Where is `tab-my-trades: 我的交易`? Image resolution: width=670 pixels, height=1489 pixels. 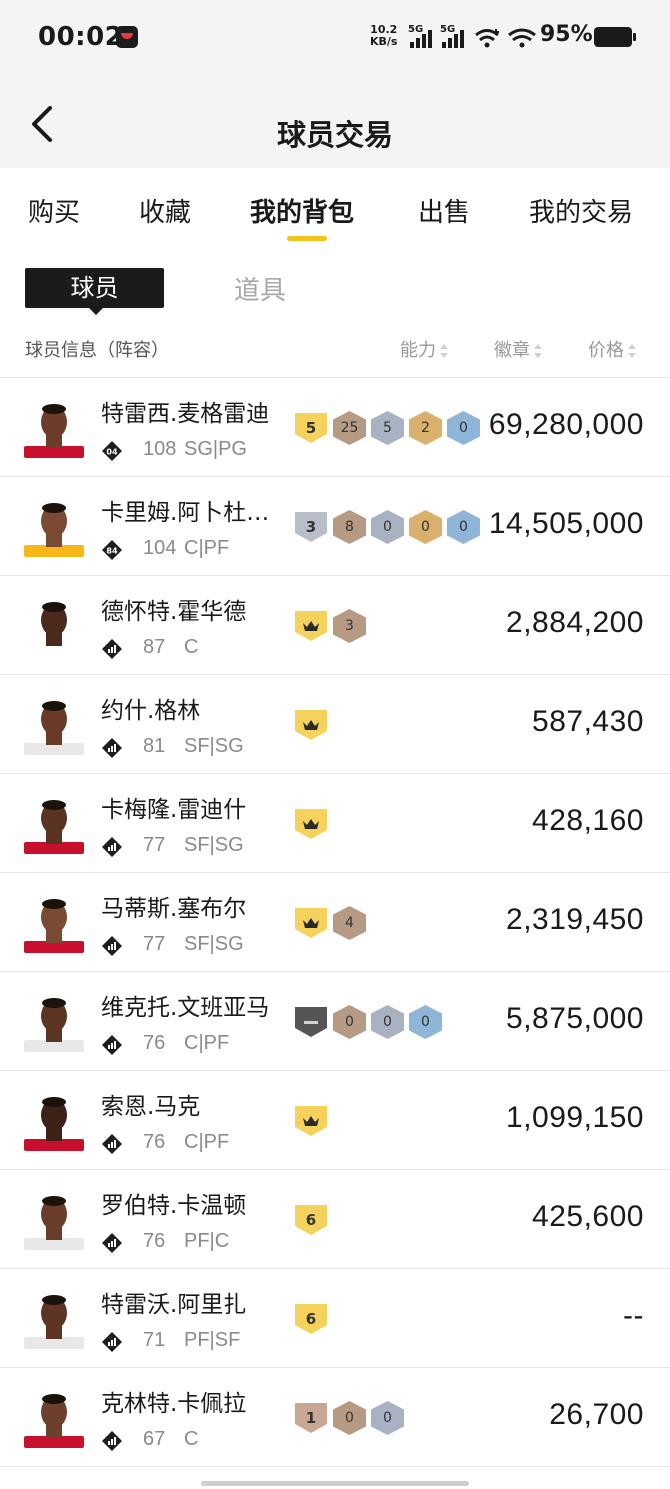
tab-my-trades: 我的交易 is located at coordinates (581, 210).